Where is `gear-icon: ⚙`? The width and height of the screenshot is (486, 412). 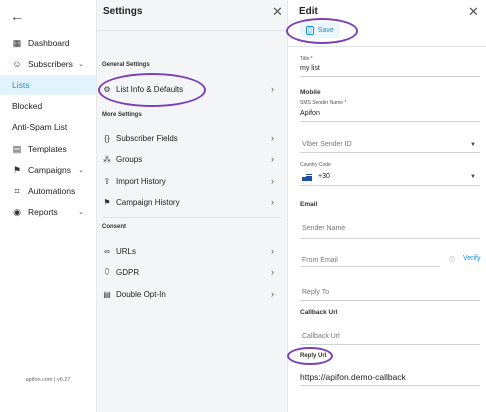 gear-icon: ⚙ is located at coordinates (107, 89).